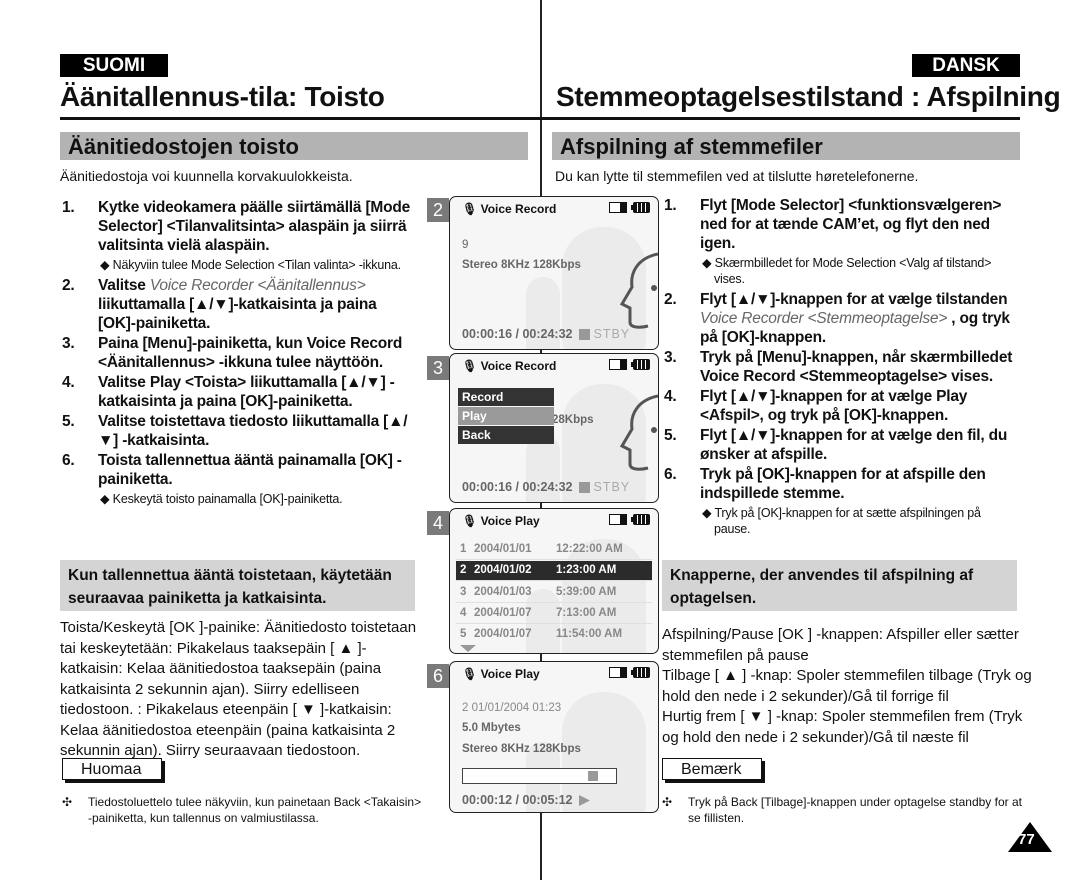 The image size is (1080, 880). What do you see at coordinates (438, 368) in the screenshot?
I see `screen-step-number: 3` at bounding box center [438, 368].